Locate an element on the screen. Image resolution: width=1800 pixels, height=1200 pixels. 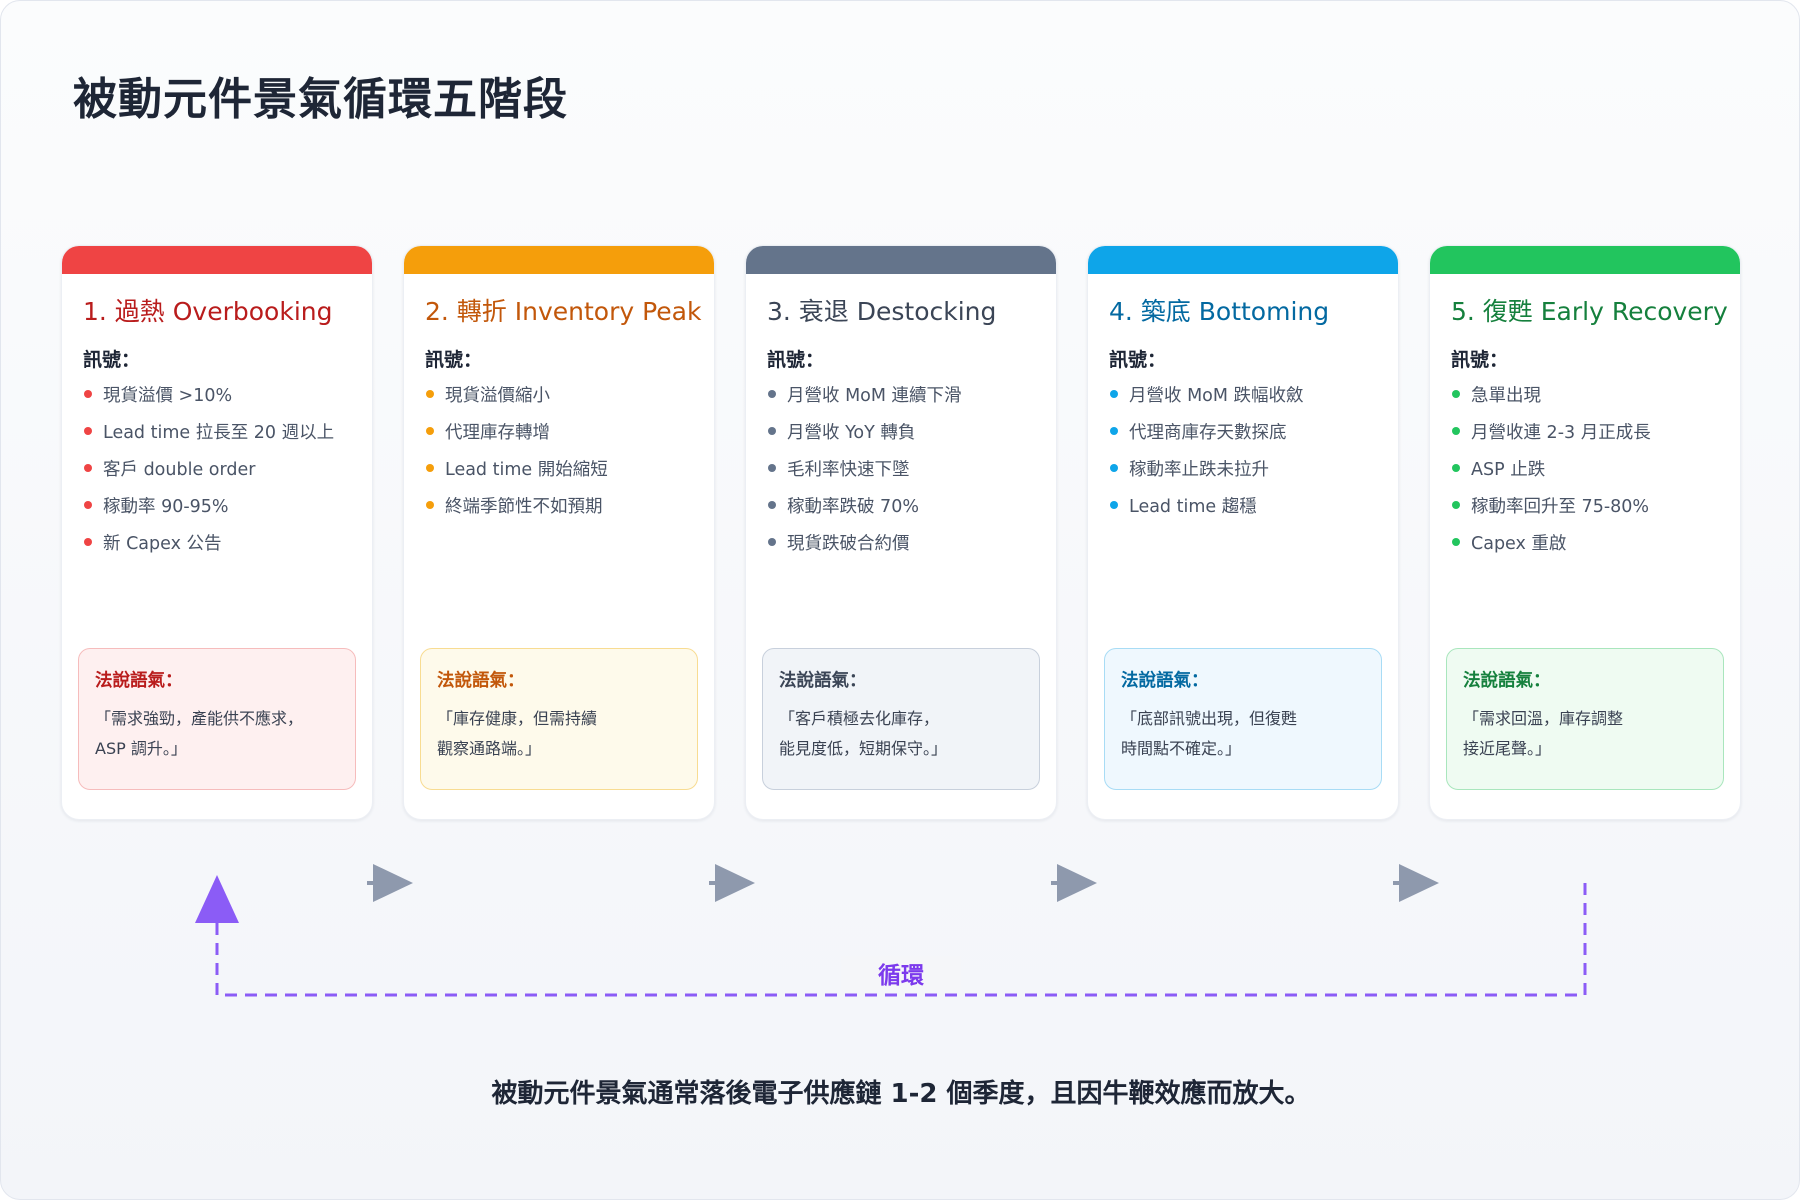
footer-caption: 被動元件景氣通常落後電子供應鏈 1-2 個季度，且因牛鞭效應而放大。 is located at coordinates (901, 1094).